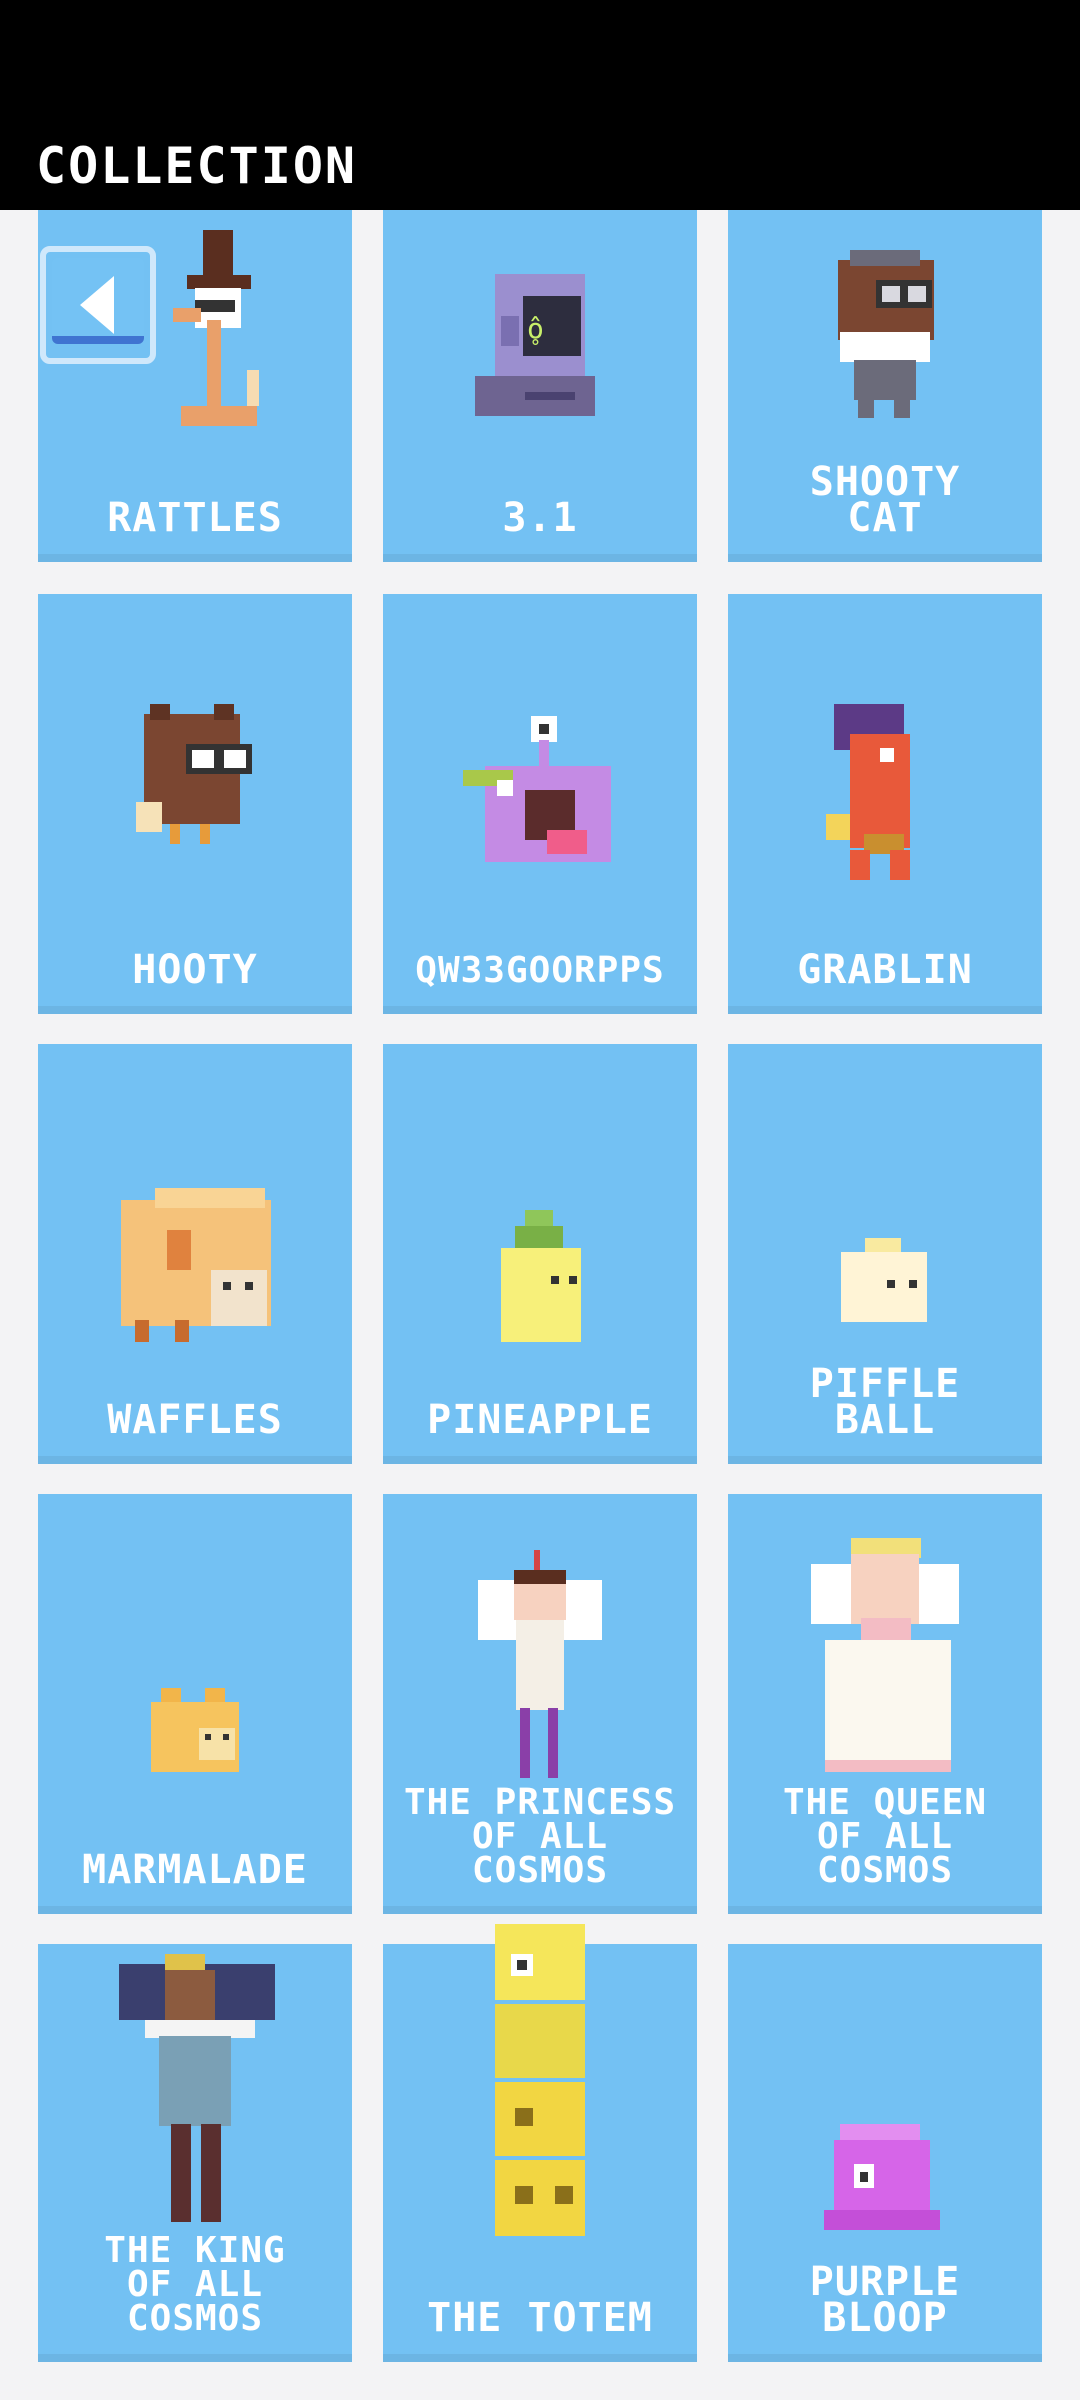 The image size is (1080, 2400). Describe the element at coordinates (195, 1870) in the screenshot. I see `character-name: MARMALADE` at that location.